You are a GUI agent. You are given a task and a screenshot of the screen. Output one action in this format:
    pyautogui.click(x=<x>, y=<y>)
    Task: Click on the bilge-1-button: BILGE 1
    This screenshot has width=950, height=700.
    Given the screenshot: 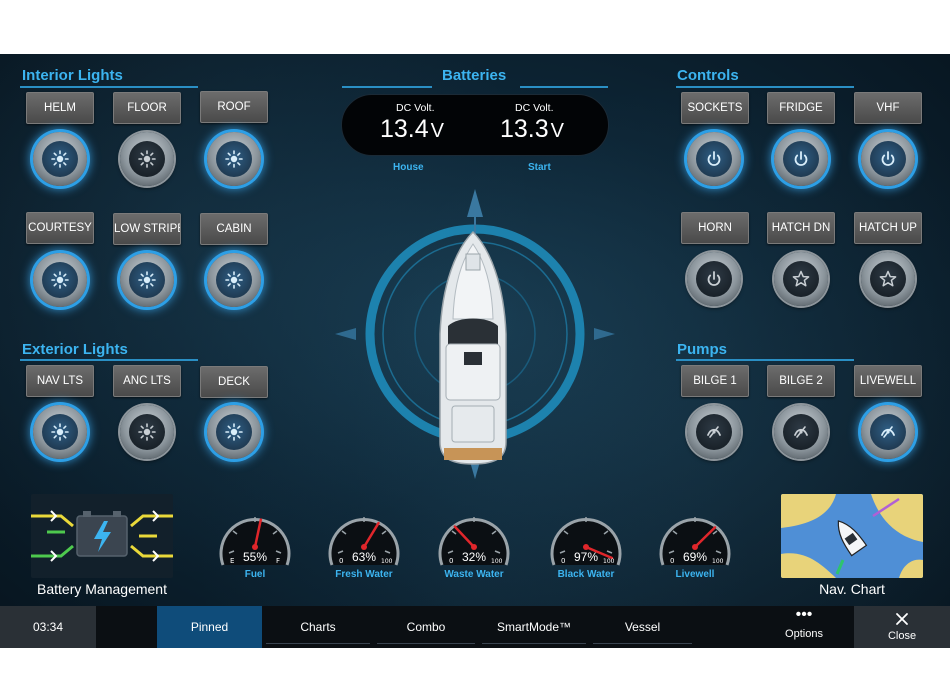 What is the action you would take?
    pyautogui.click(x=715, y=381)
    